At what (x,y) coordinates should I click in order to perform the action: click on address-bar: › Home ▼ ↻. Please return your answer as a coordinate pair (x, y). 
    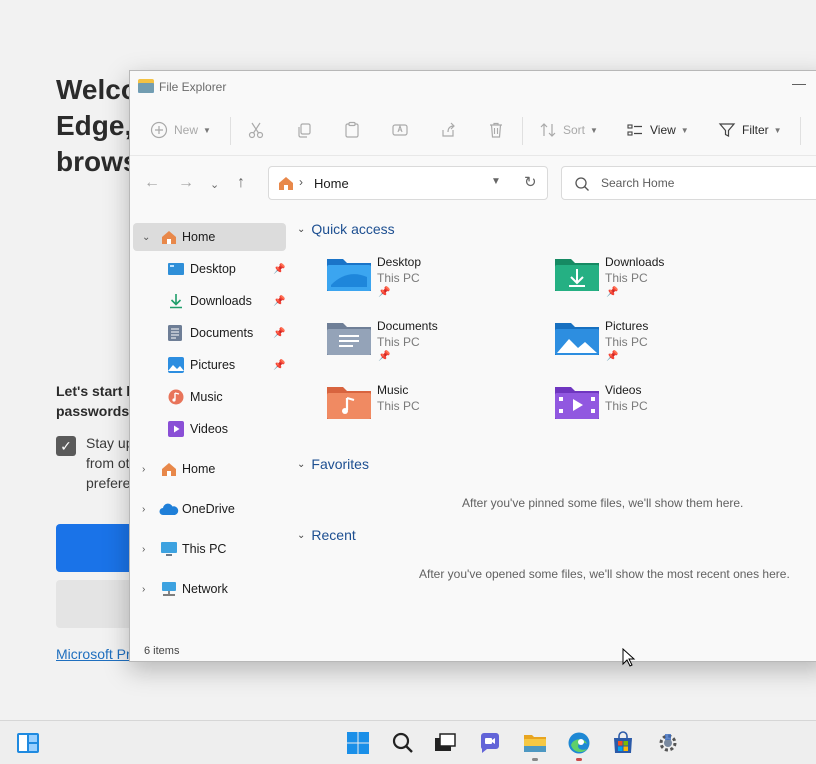
    Looking at the image, I should click on (408, 183).